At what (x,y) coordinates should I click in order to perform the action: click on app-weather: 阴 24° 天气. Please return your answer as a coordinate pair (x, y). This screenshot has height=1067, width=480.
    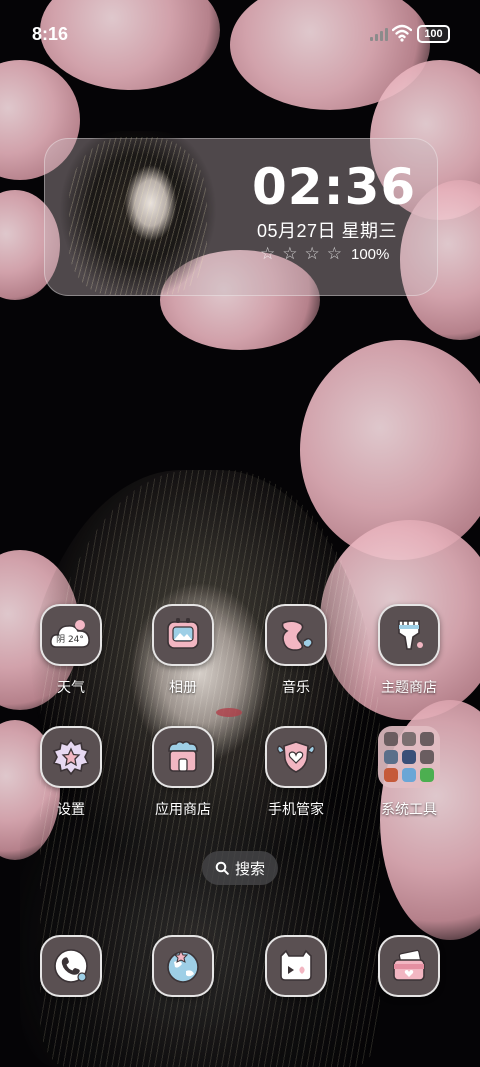
    Looking at the image, I should click on (71, 650).